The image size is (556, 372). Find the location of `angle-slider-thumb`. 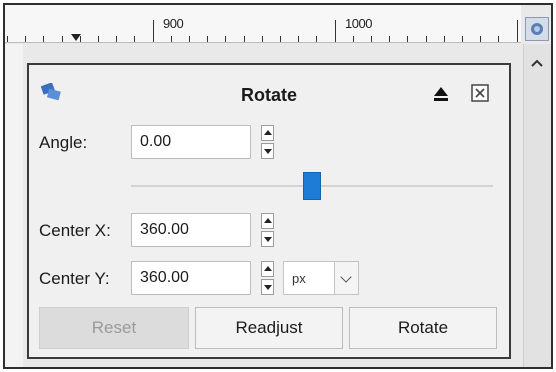

angle-slider-thumb is located at coordinates (312, 186).